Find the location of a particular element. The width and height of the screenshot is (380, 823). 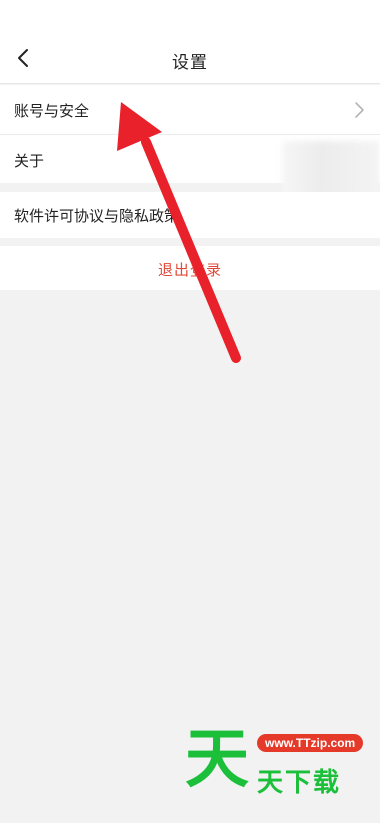

watermark-url-badge: www.TTzip.com is located at coordinates (310, 743).